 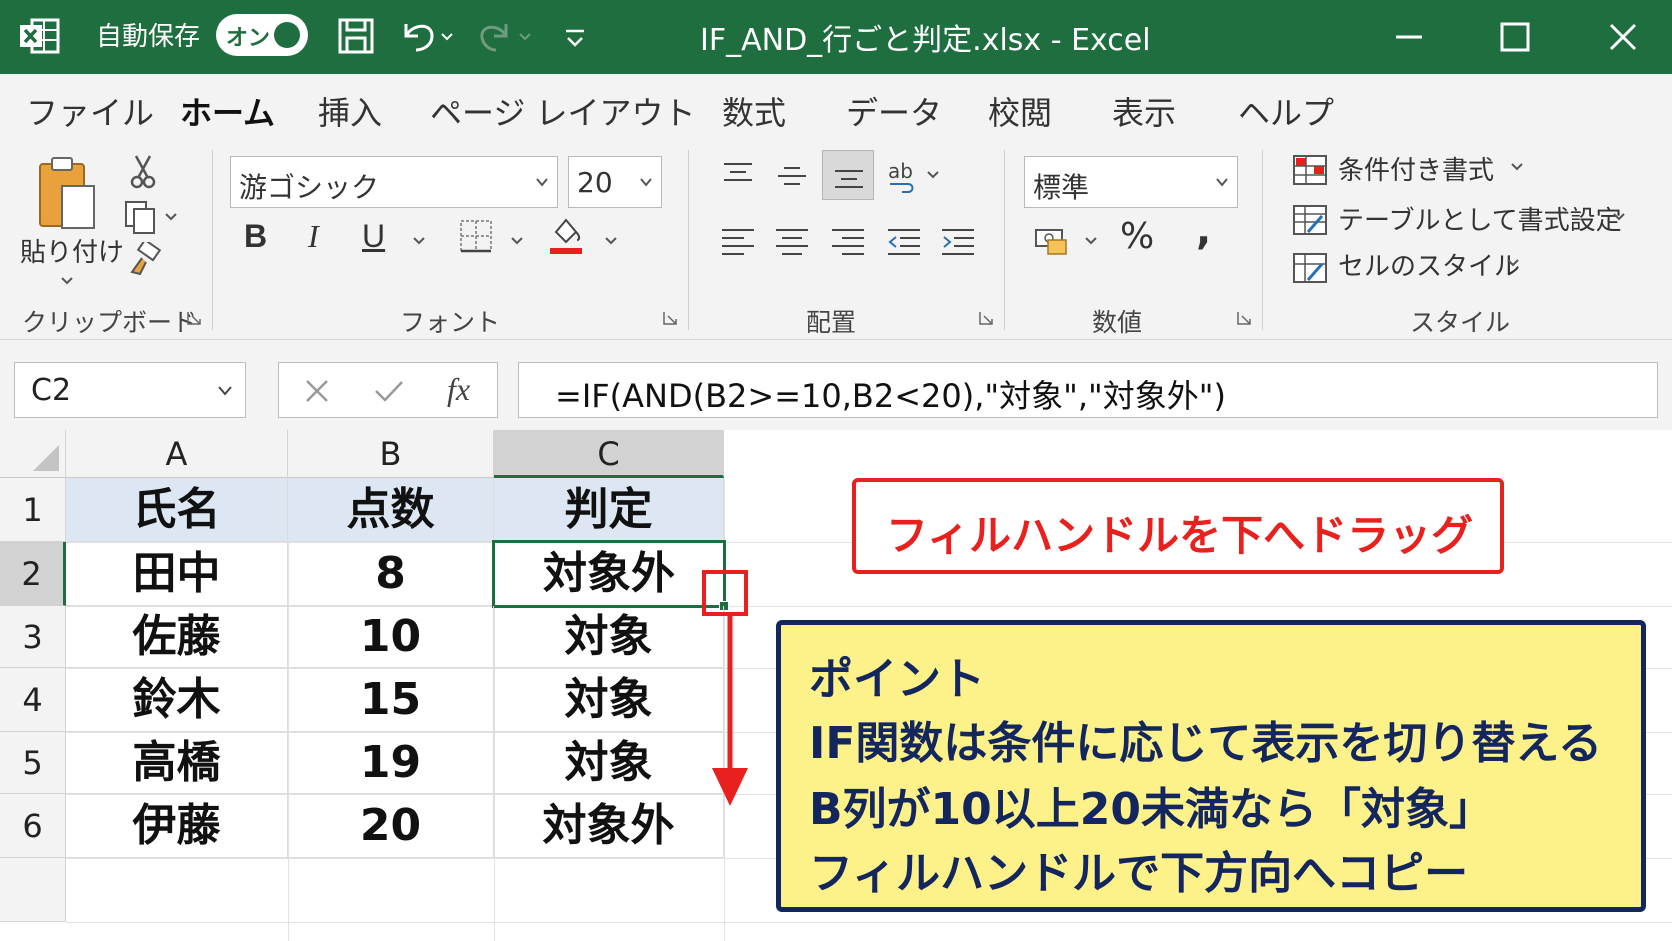 What do you see at coordinates (33, 510) in the screenshot?
I see `row-header-1: 1` at bounding box center [33, 510].